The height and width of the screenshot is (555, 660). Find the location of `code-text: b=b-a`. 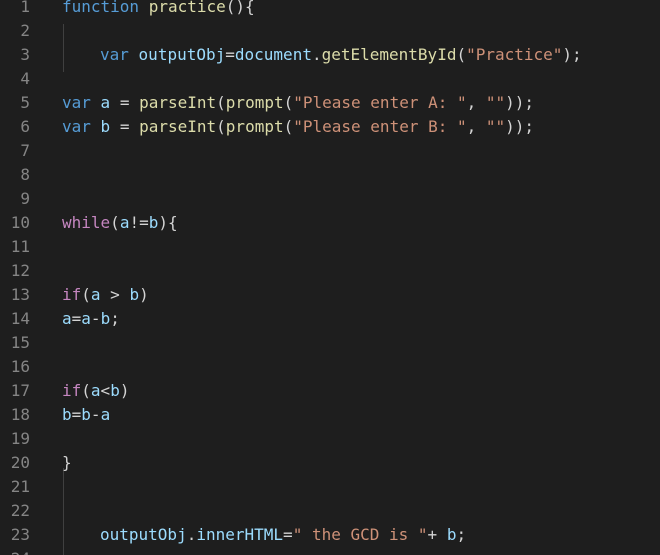

code-text: b=b-a is located at coordinates (86, 415).